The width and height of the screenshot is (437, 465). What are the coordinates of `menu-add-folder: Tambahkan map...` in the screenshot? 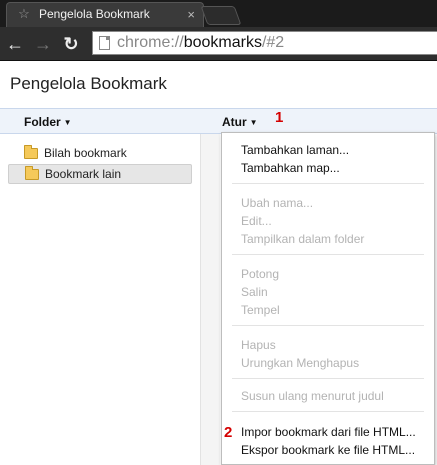 It's located at (290, 168).